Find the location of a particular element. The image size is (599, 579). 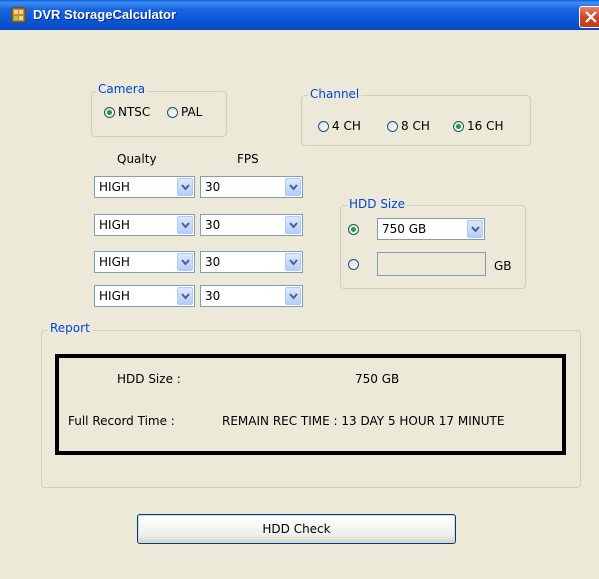

radio-label: 16 CH is located at coordinates (485, 126).